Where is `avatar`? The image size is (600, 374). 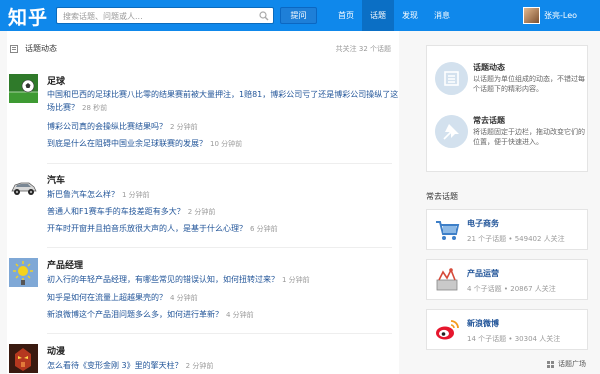
avatar is located at coordinates (531, 15).